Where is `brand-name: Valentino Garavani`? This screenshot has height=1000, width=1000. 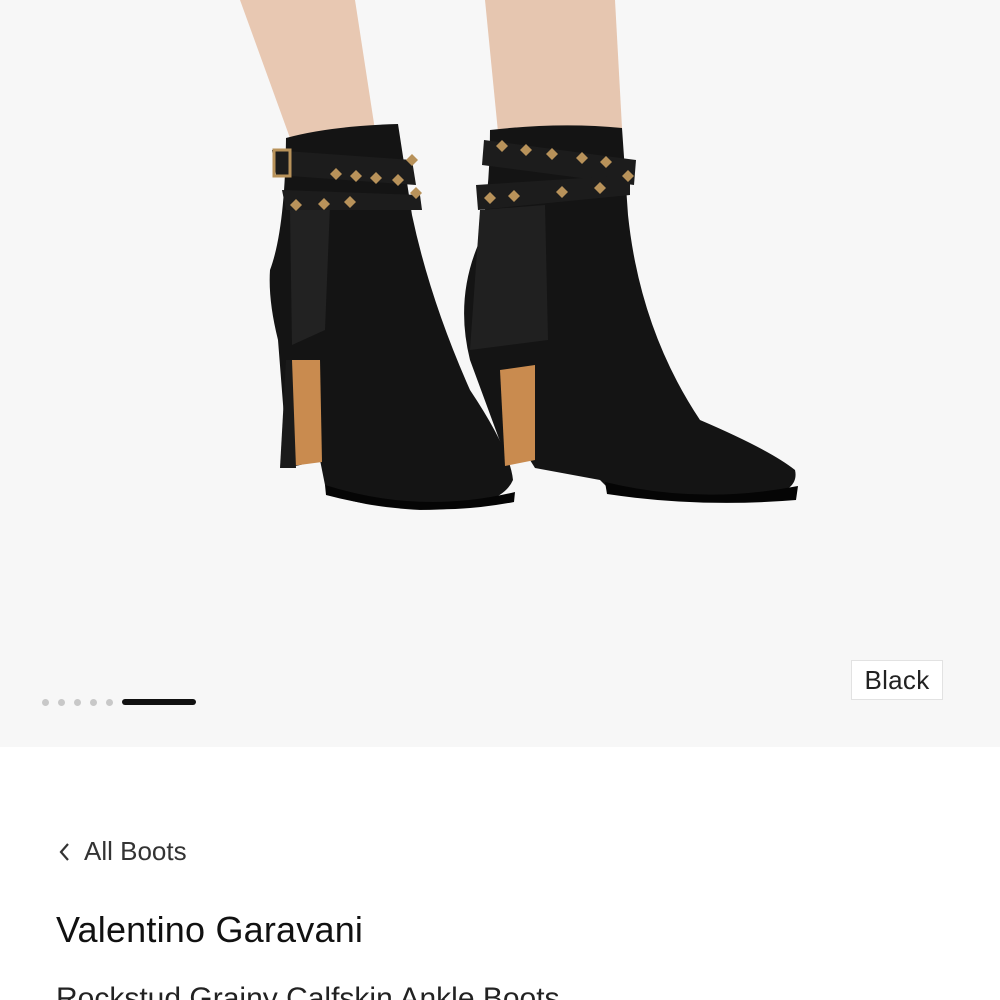
brand-name: Valentino Garavani is located at coordinates (209, 930).